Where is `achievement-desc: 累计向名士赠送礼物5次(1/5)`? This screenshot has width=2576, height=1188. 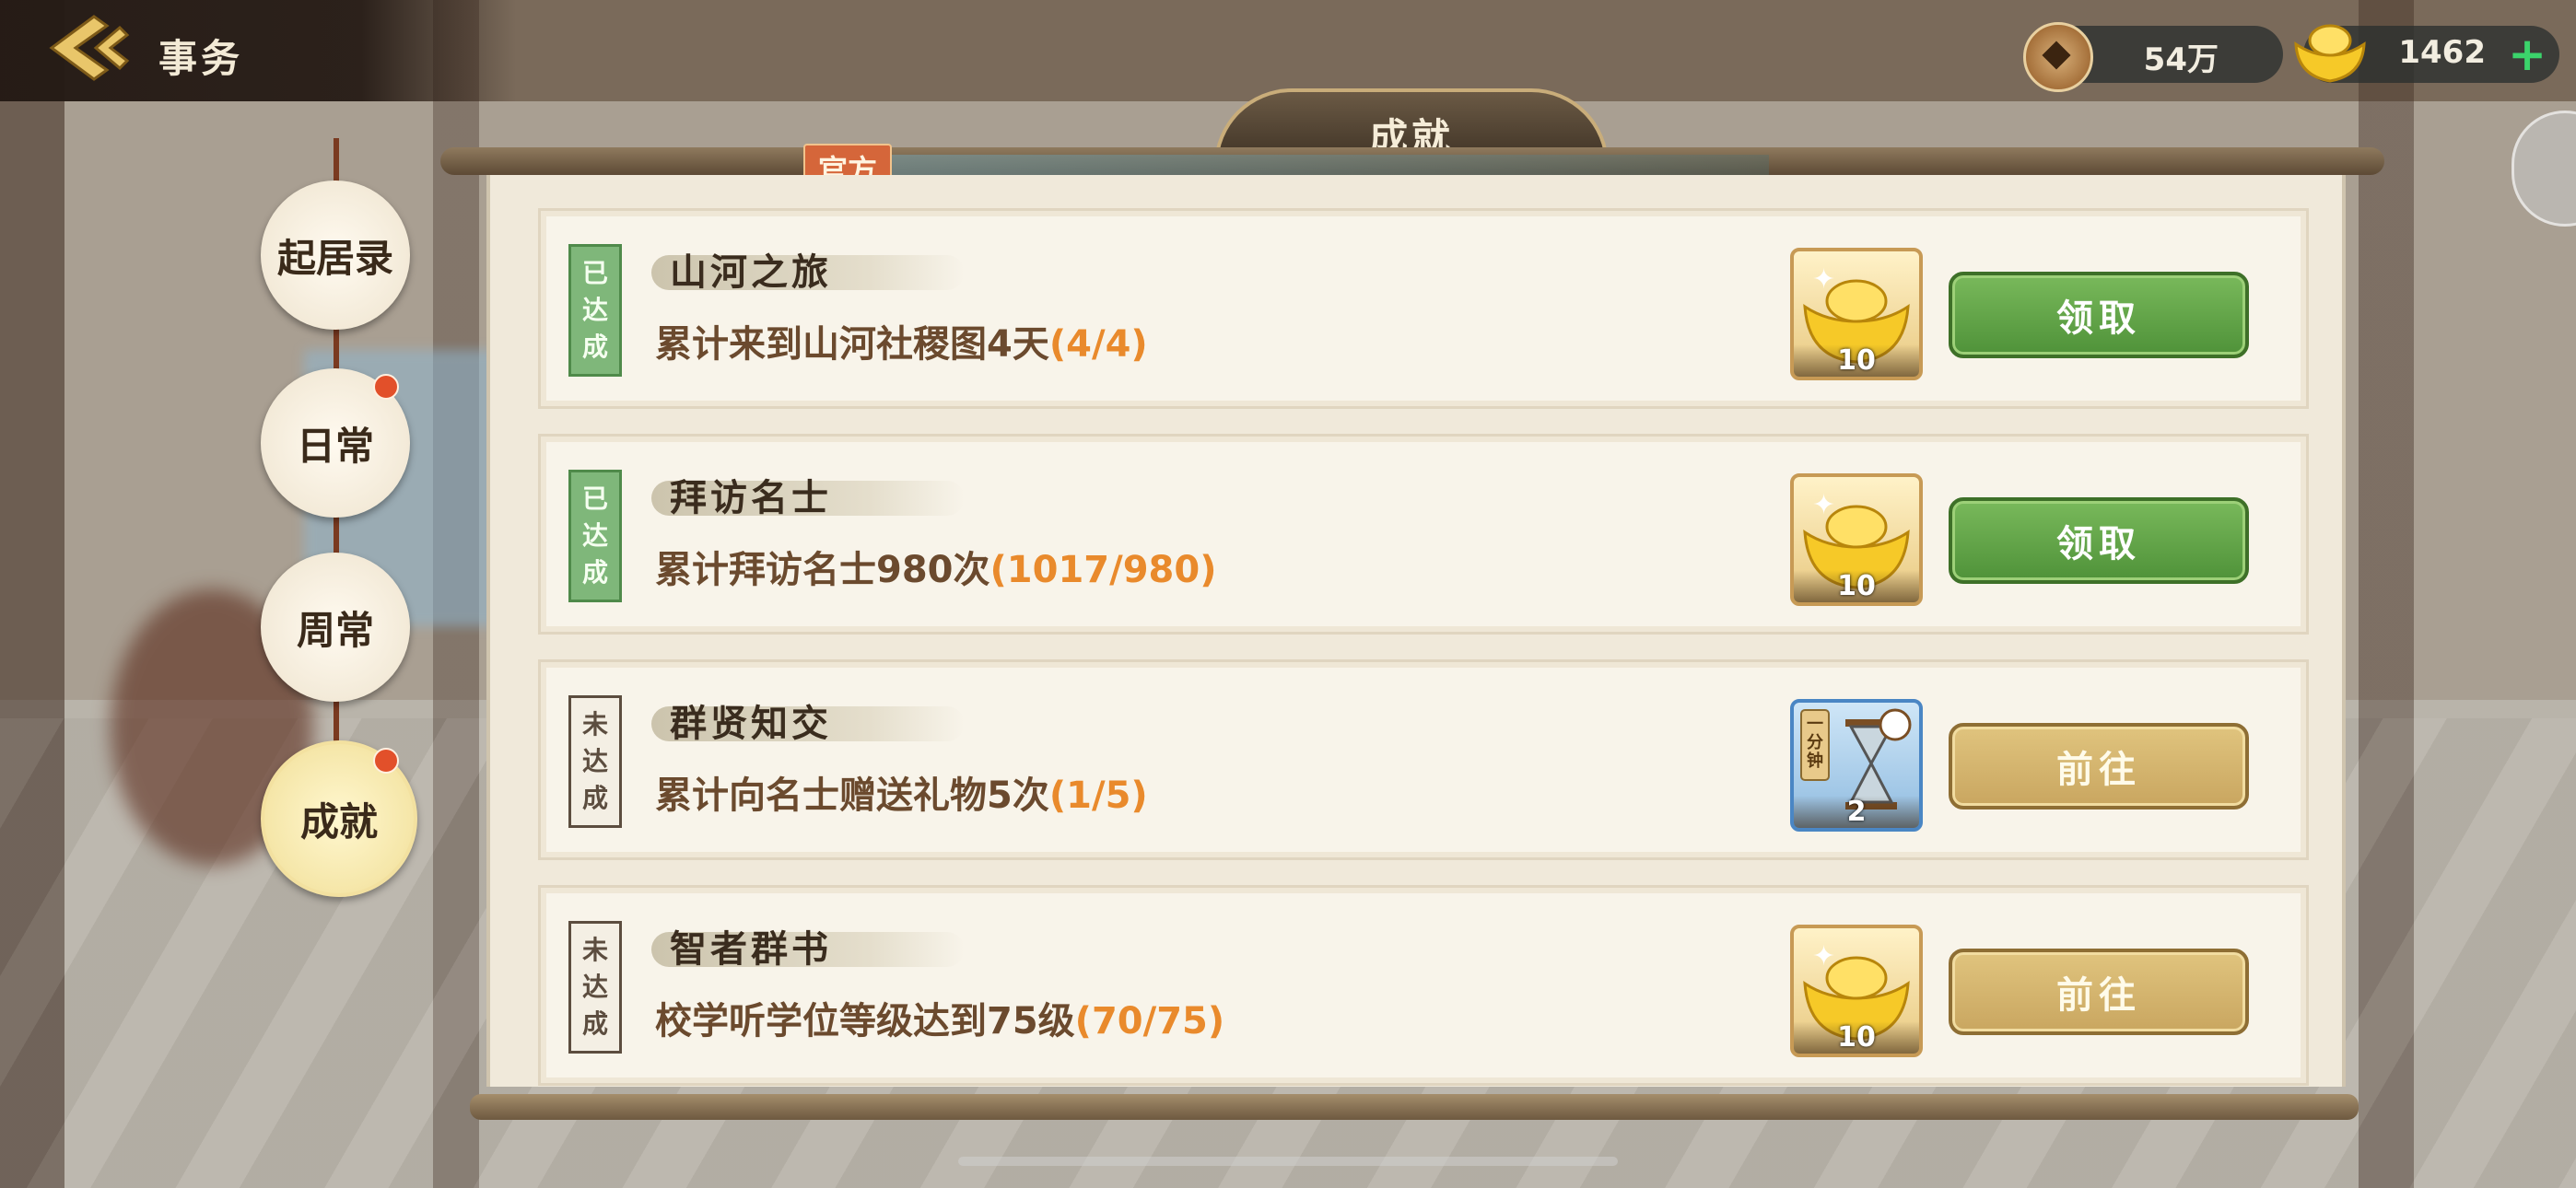
achievement-desc: 累计向名士赠送礼物5次(1/5) is located at coordinates (901, 792).